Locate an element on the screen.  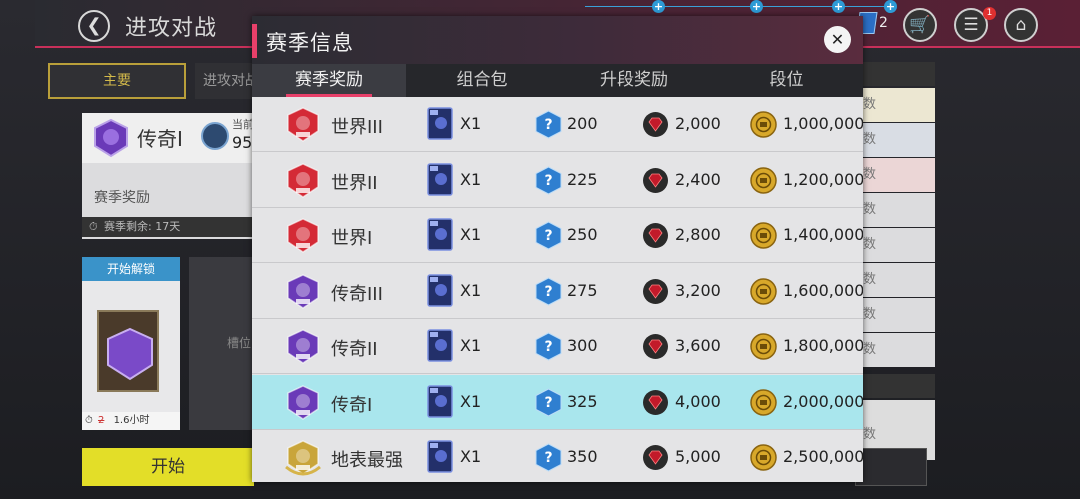
season-reward-label: 赛季奖励 is located at coordinates (122, 198).